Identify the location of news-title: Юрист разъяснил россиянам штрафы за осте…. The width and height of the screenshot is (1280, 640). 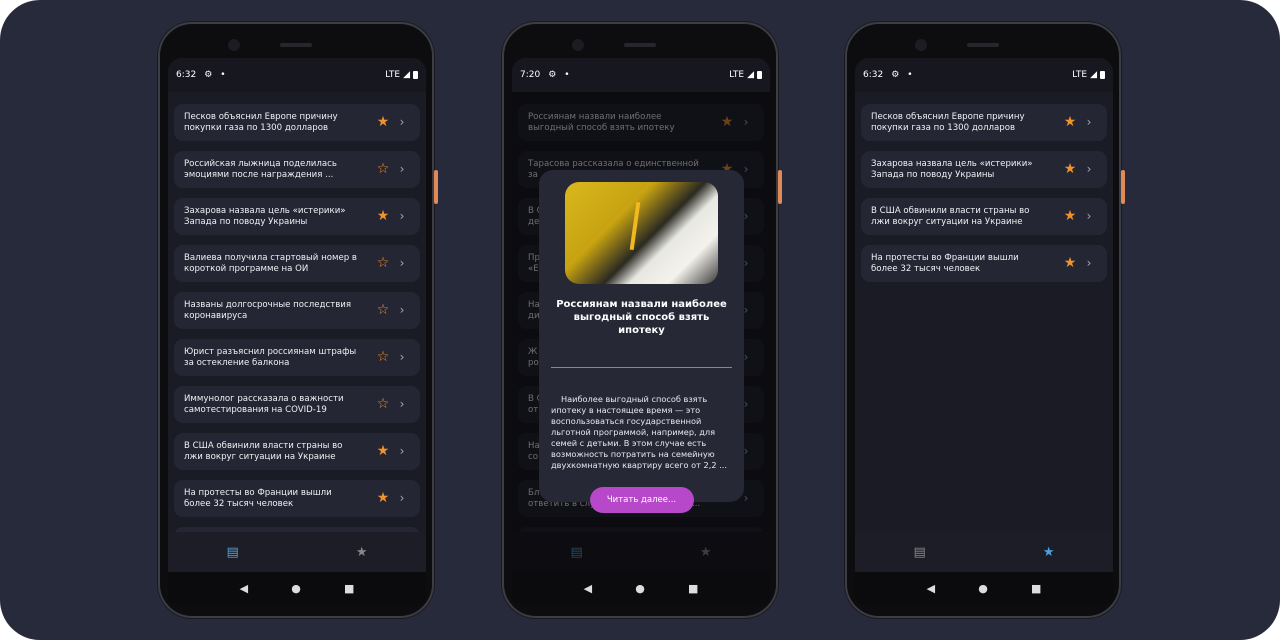
(270, 357).